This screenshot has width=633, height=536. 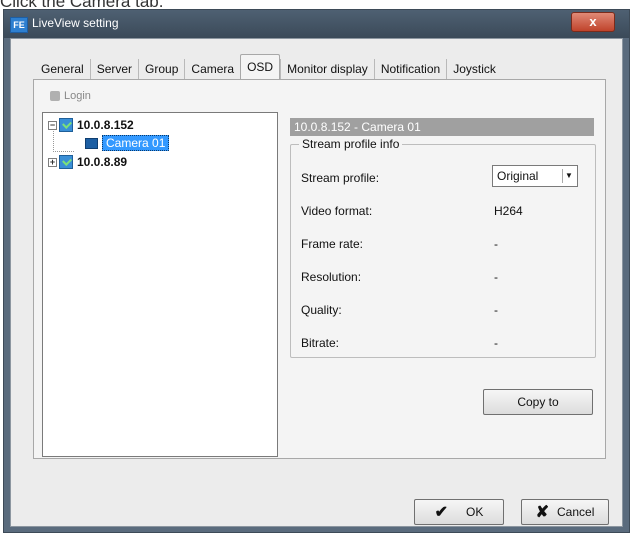 I want to click on tab-server: Server, so click(x=114, y=69).